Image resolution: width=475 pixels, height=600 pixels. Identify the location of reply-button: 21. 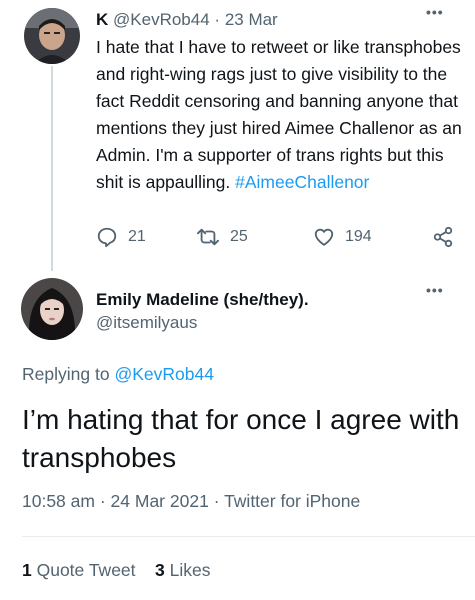
(121, 237).